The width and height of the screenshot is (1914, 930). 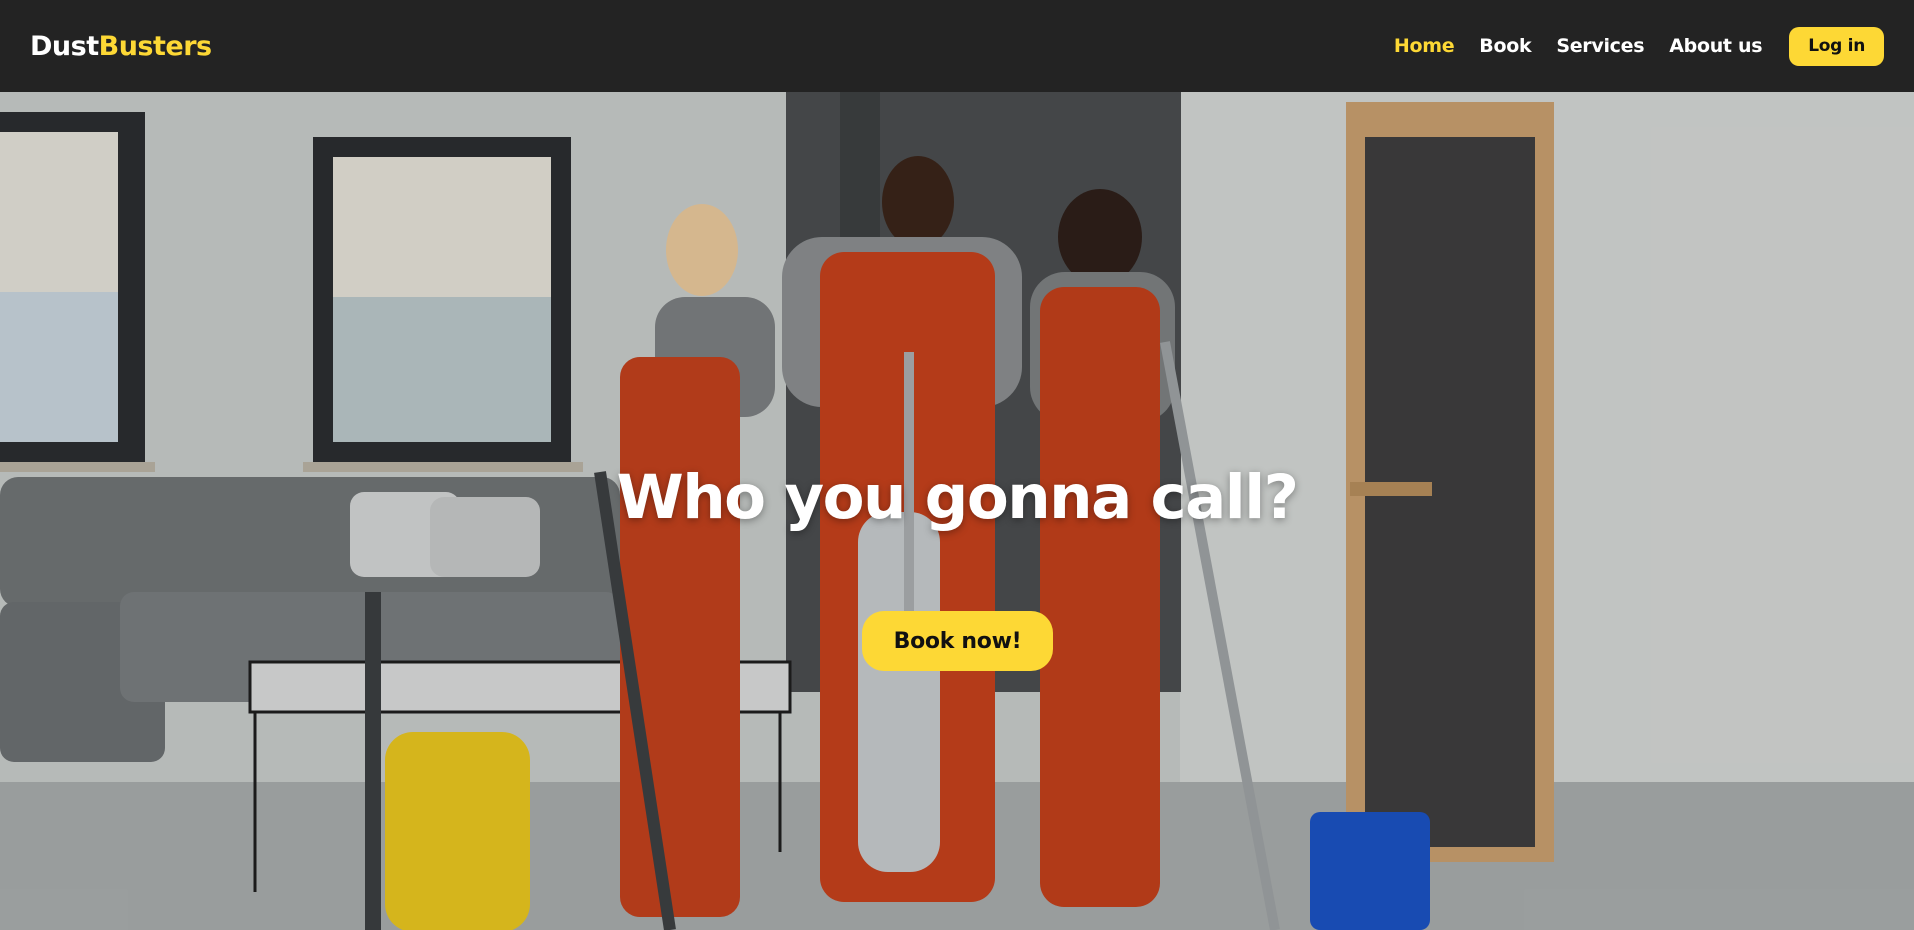 I want to click on brand-logo: DustBusters, so click(x=121, y=46).